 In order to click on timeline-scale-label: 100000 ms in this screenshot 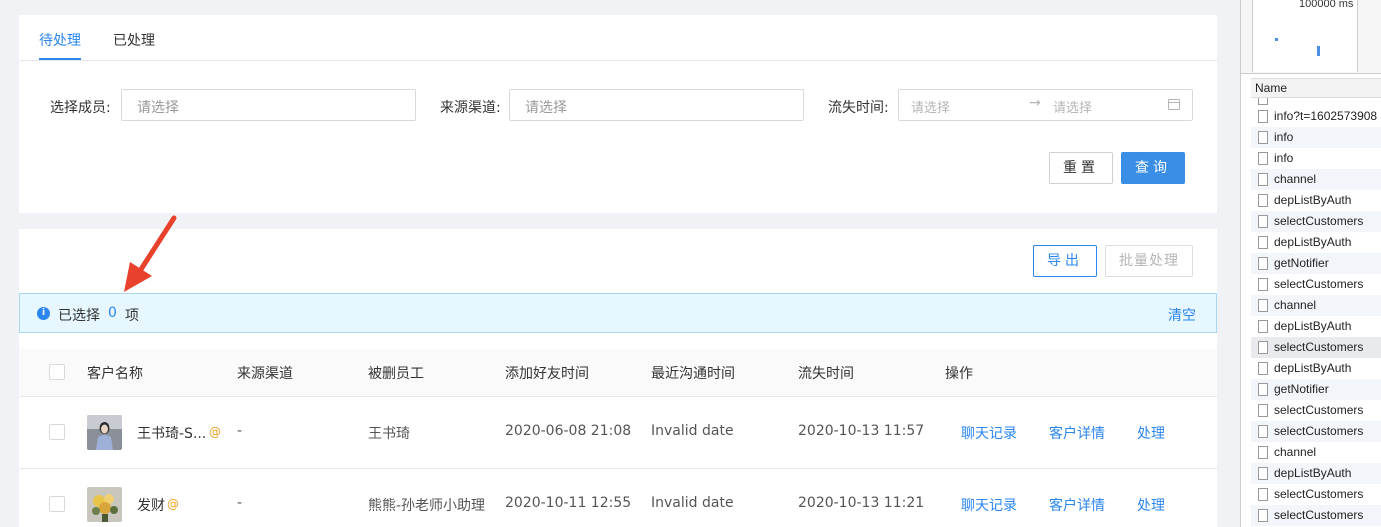, I will do `click(1326, 5)`.